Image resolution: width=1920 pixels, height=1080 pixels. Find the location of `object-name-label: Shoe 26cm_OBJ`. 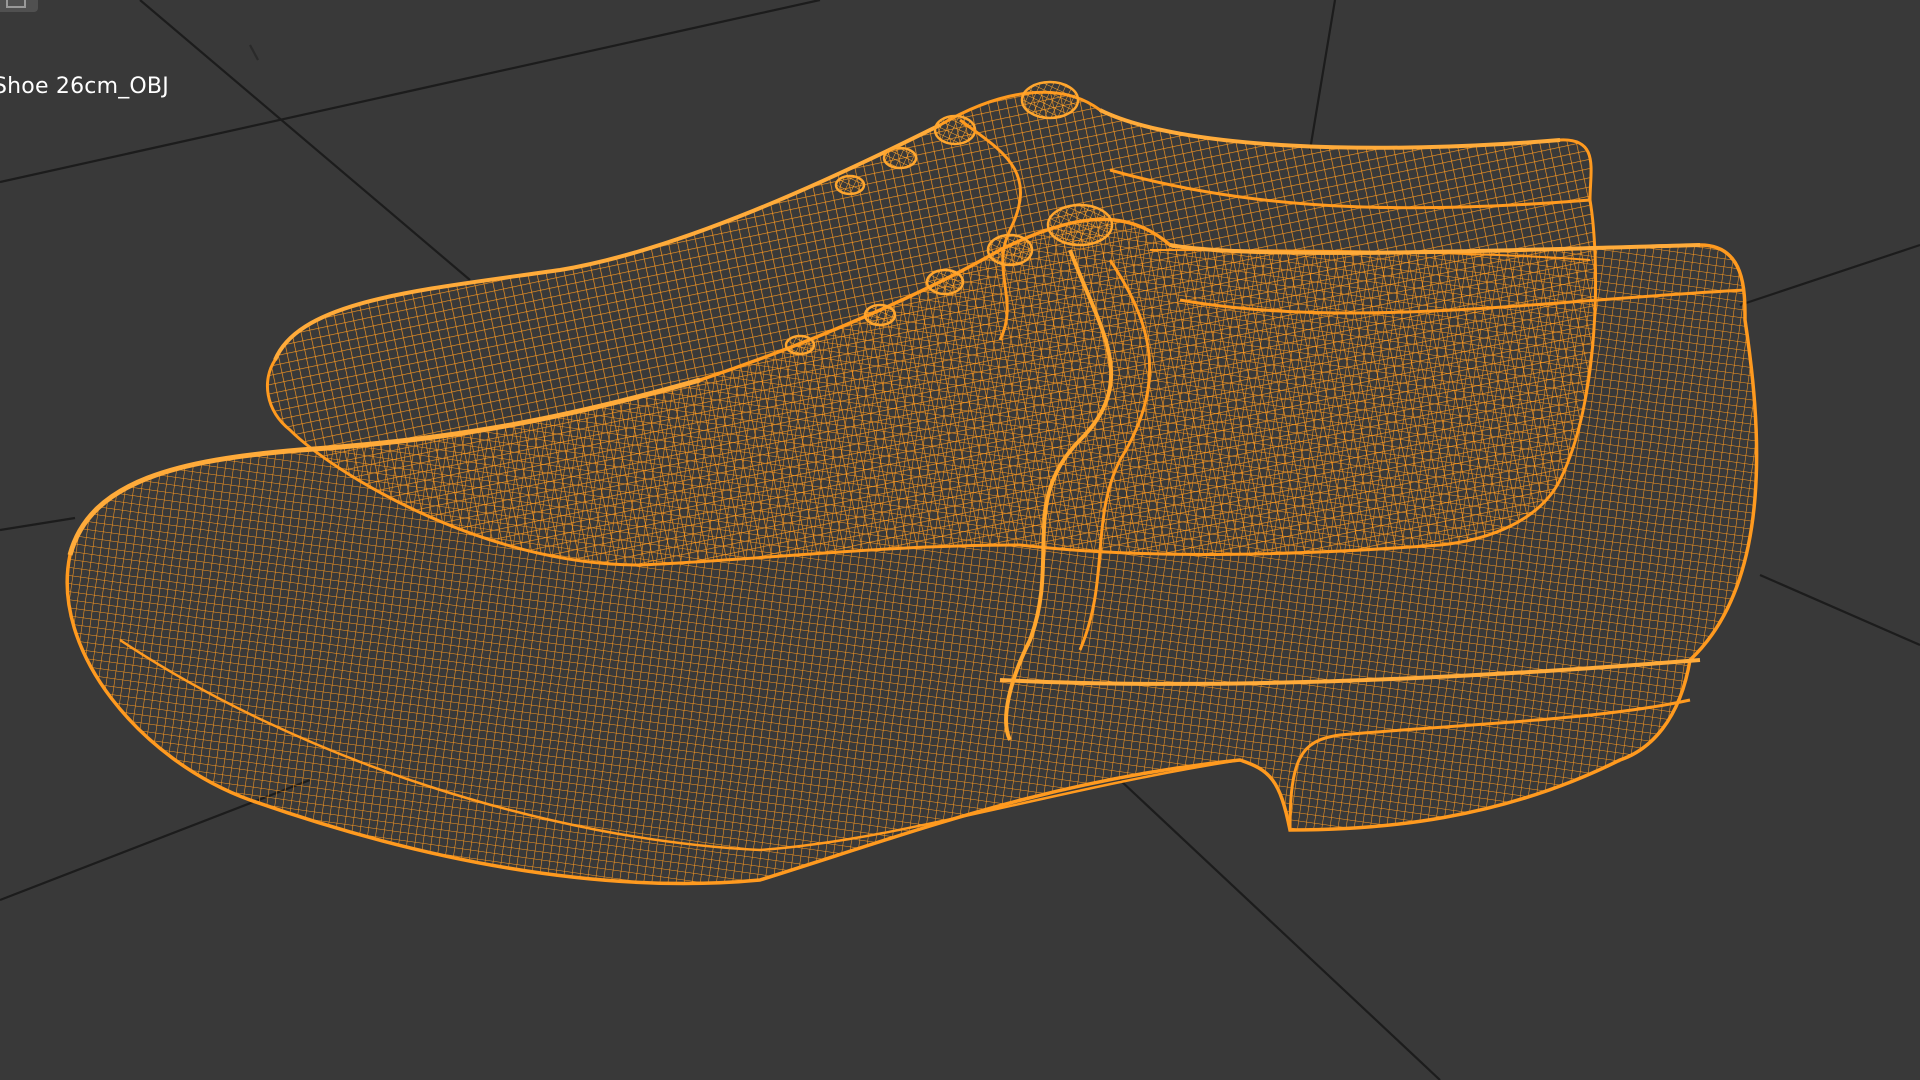

object-name-label: Shoe 26cm_OBJ is located at coordinates (84, 86).